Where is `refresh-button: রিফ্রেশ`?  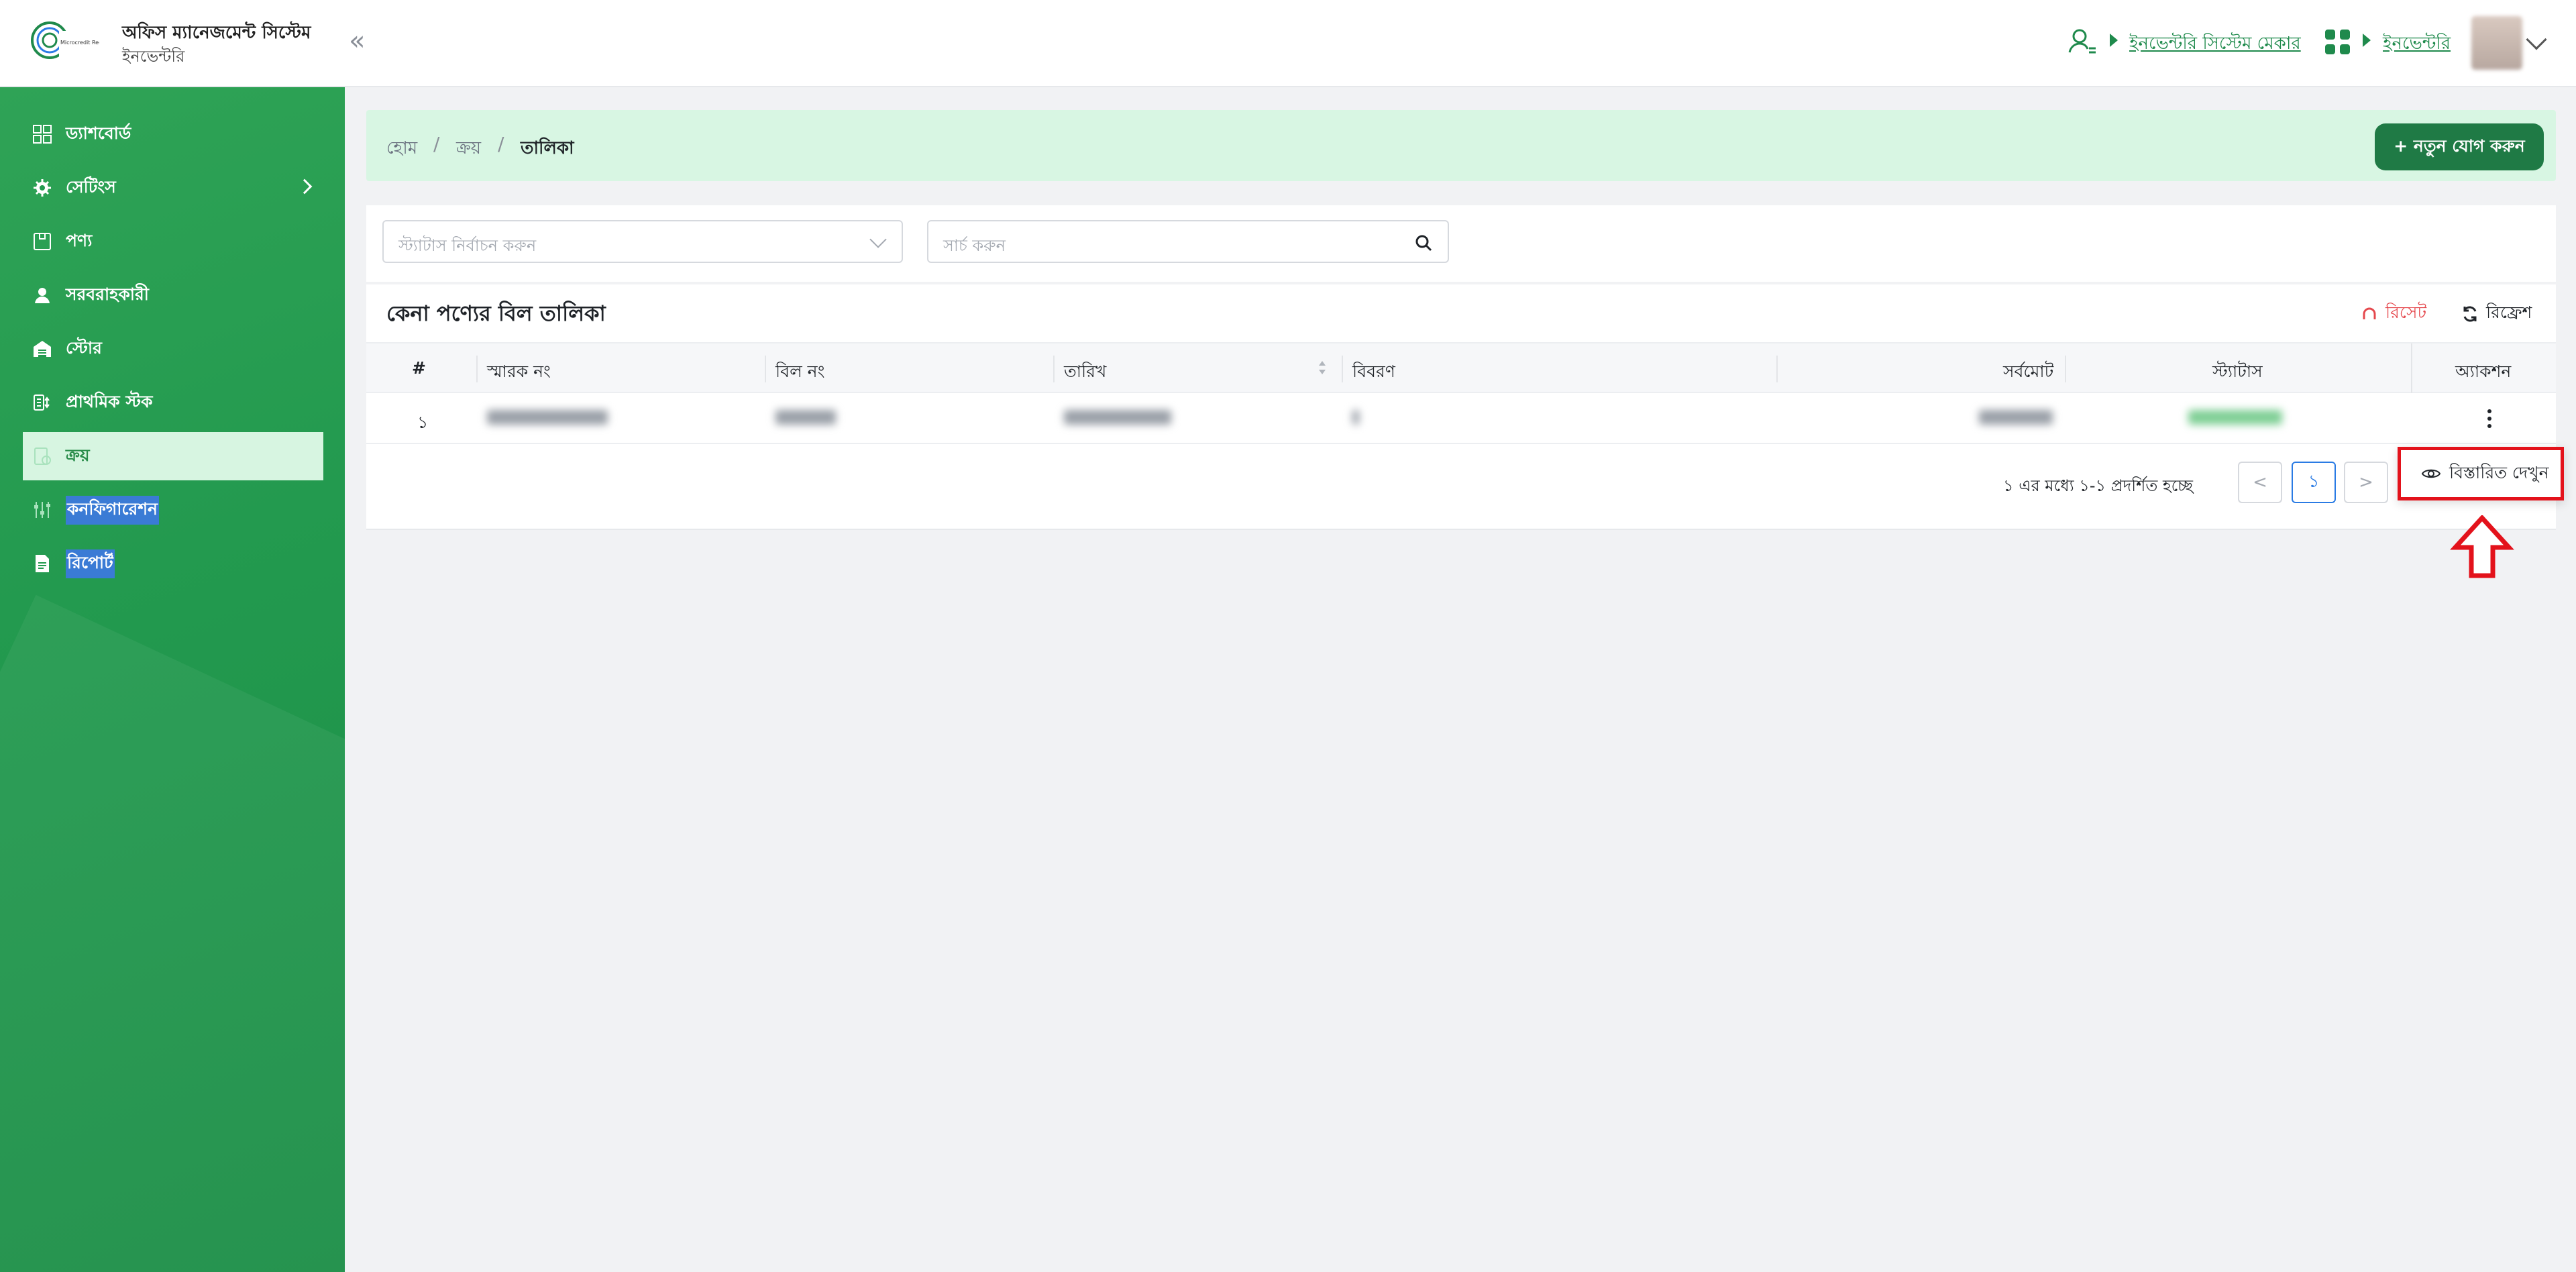 refresh-button: রিফ্রেশ is located at coordinates (2496, 313).